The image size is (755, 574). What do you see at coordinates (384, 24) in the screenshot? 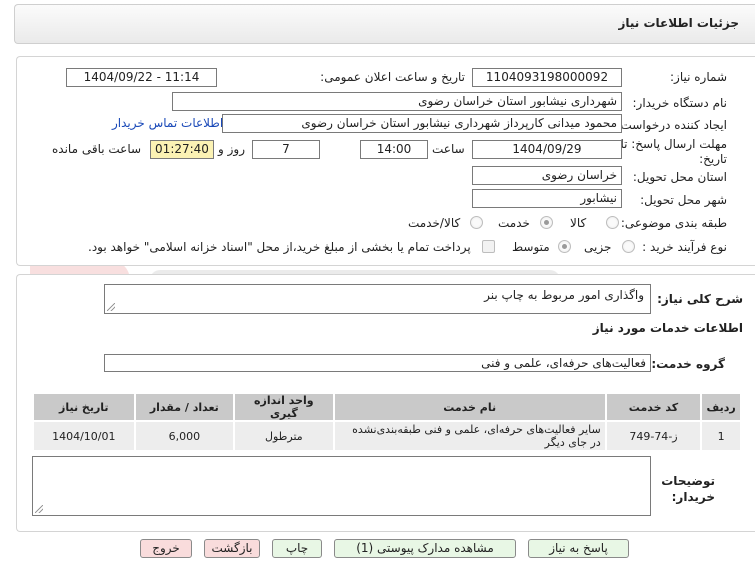
I see `header-bar: جزئیات اطلاعات نیاز` at bounding box center [384, 24].